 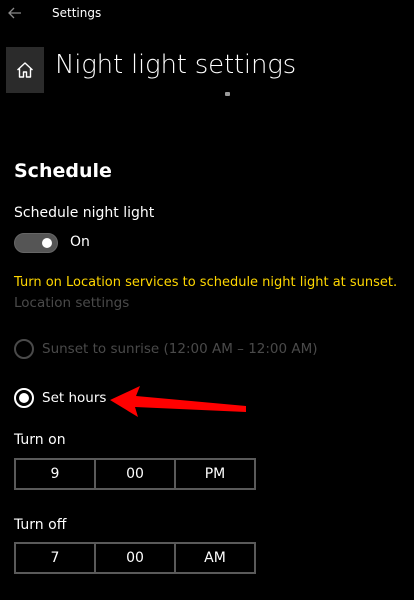 What do you see at coordinates (55, 558) in the screenshot?
I see `turn-off-hour: 7` at bounding box center [55, 558].